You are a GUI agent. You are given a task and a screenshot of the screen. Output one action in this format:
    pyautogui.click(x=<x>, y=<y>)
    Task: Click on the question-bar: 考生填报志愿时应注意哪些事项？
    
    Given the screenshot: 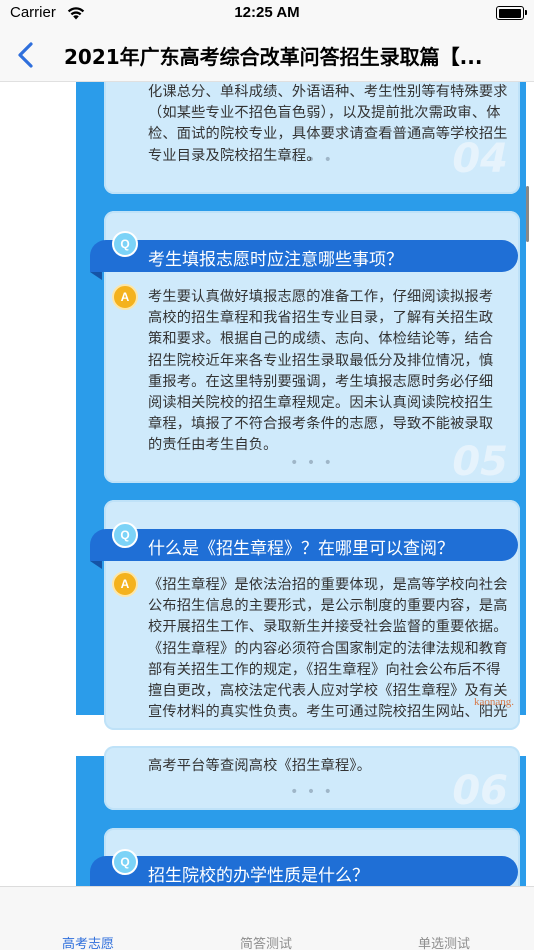 What is the action you would take?
    pyautogui.click(x=304, y=260)
    